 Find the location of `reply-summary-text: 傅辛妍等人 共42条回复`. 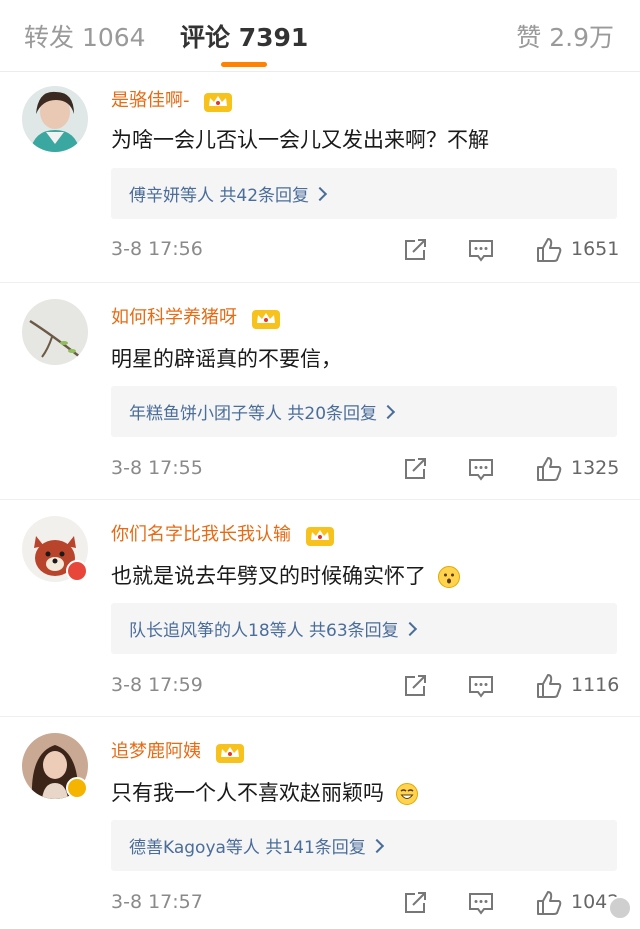

reply-summary-text: 傅辛妍等人 共42条回复 is located at coordinates (219, 196).